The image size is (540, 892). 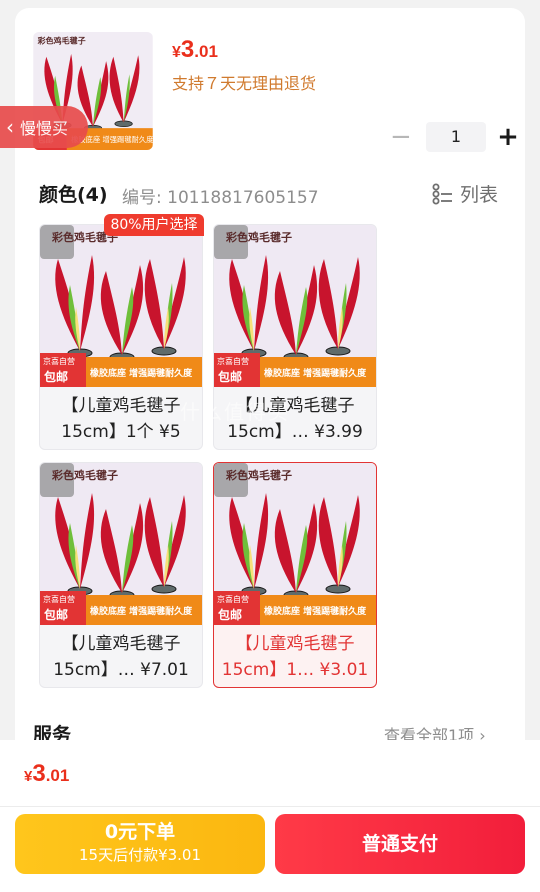 What do you see at coordinates (508, 137) in the screenshot?
I see `increment-button: +` at bounding box center [508, 137].